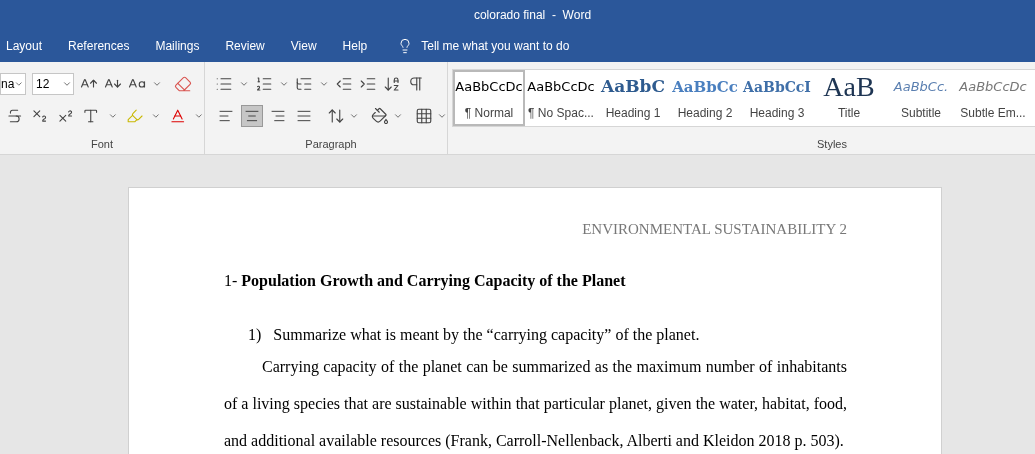  Describe the element at coordinates (921, 113) in the screenshot. I see `style-name: Subtitle` at that location.